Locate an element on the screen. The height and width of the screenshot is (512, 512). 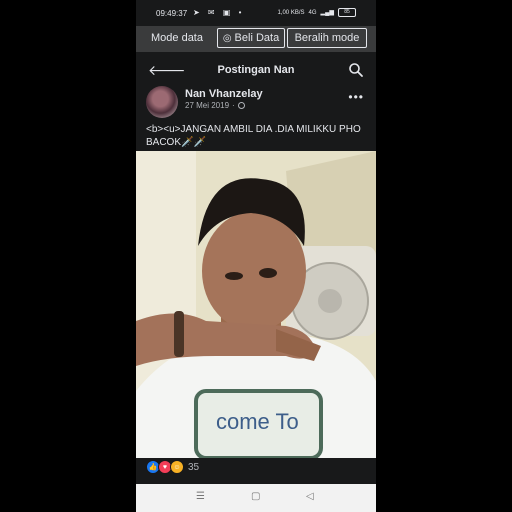
switch-mode-label: Beralih mode is located at coordinates (327, 38).